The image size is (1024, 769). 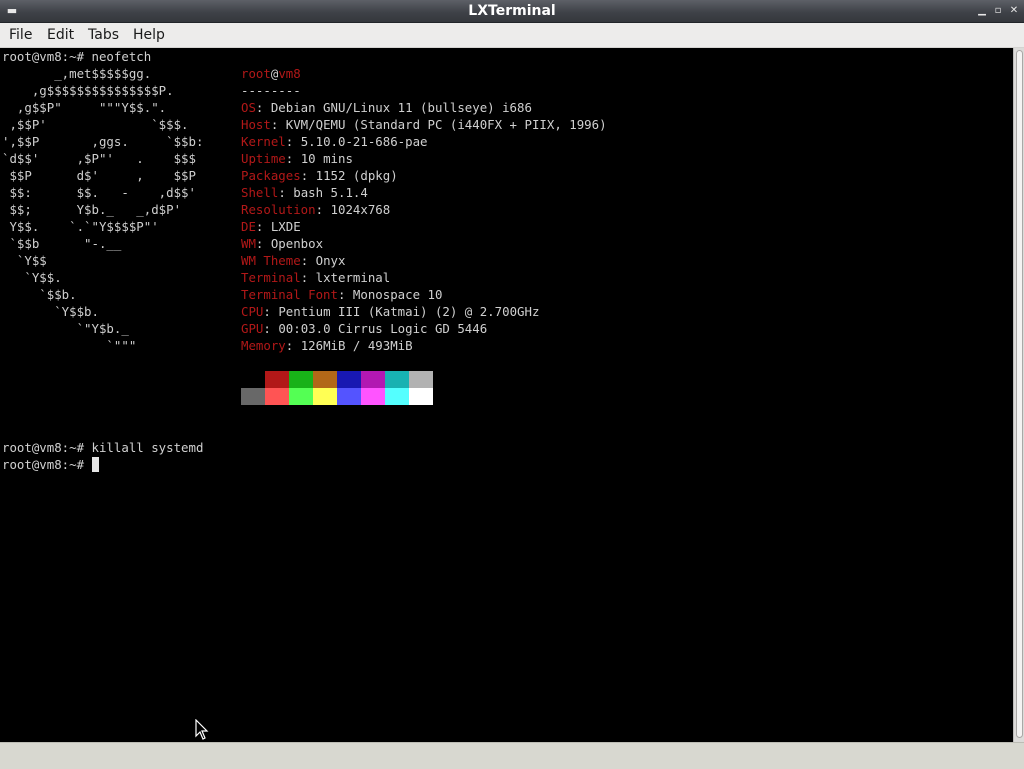 I want to click on close-icon: ✕, so click(x=1014, y=11).